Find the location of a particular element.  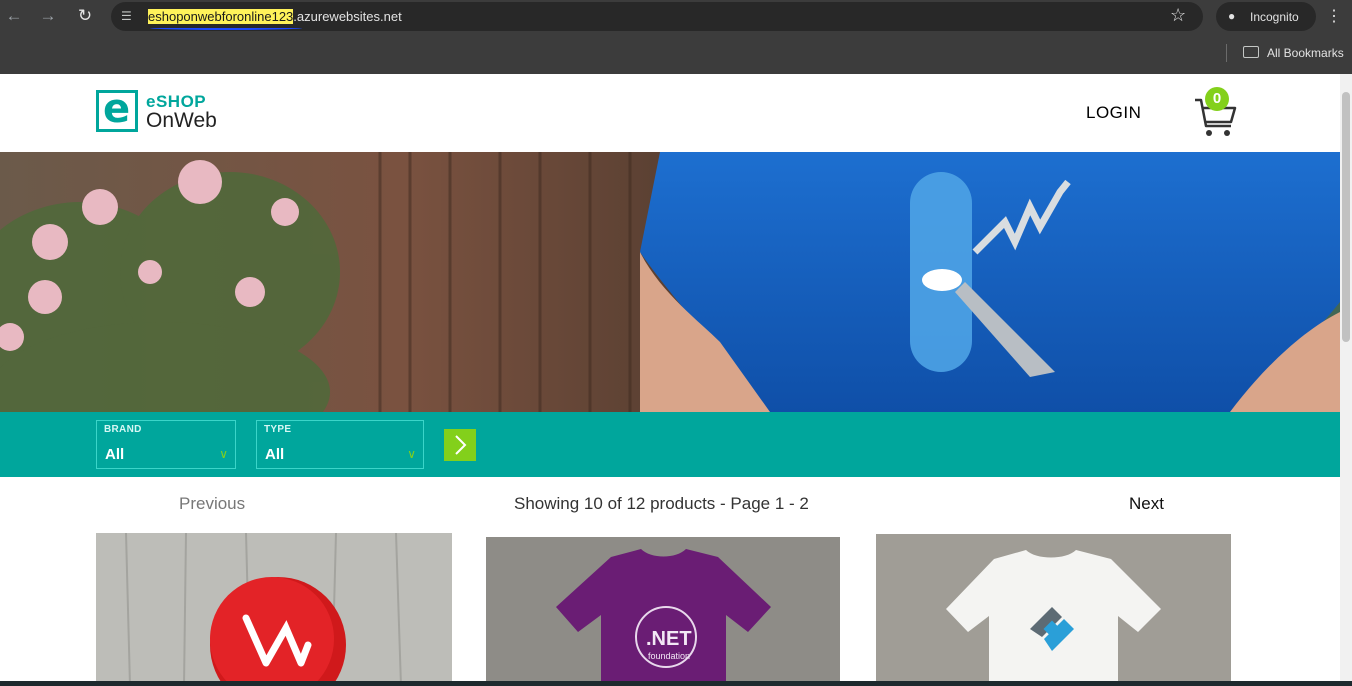

bookmark-star-icon: ☆ is located at coordinates (1178, 15).